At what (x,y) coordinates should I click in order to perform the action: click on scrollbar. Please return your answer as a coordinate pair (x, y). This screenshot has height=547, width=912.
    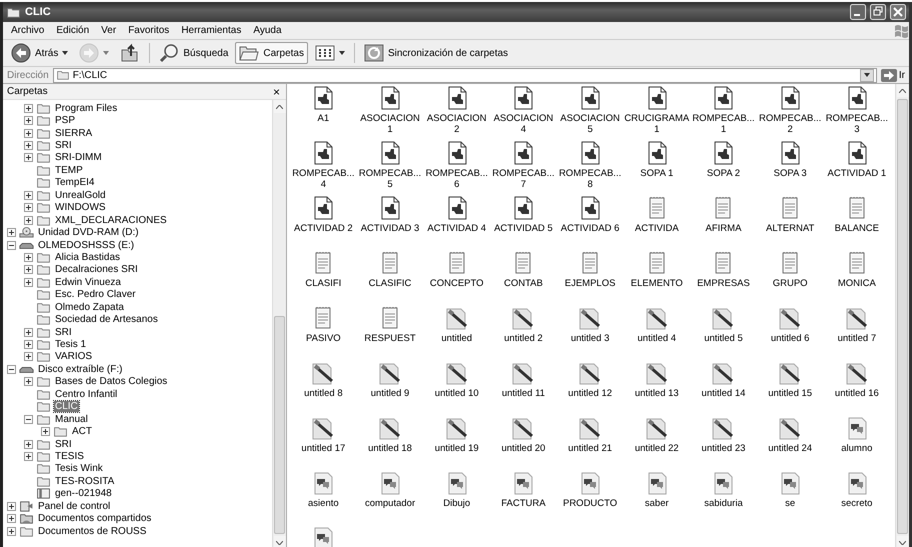
    Looking at the image, I should click on (279, 323).